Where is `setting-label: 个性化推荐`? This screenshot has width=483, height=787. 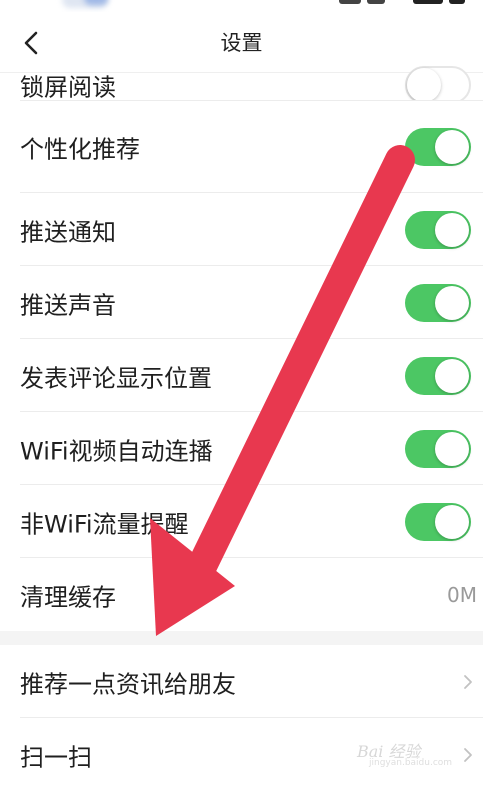
setting-label: 个性化推荐 is located at coordinates (80, 149).